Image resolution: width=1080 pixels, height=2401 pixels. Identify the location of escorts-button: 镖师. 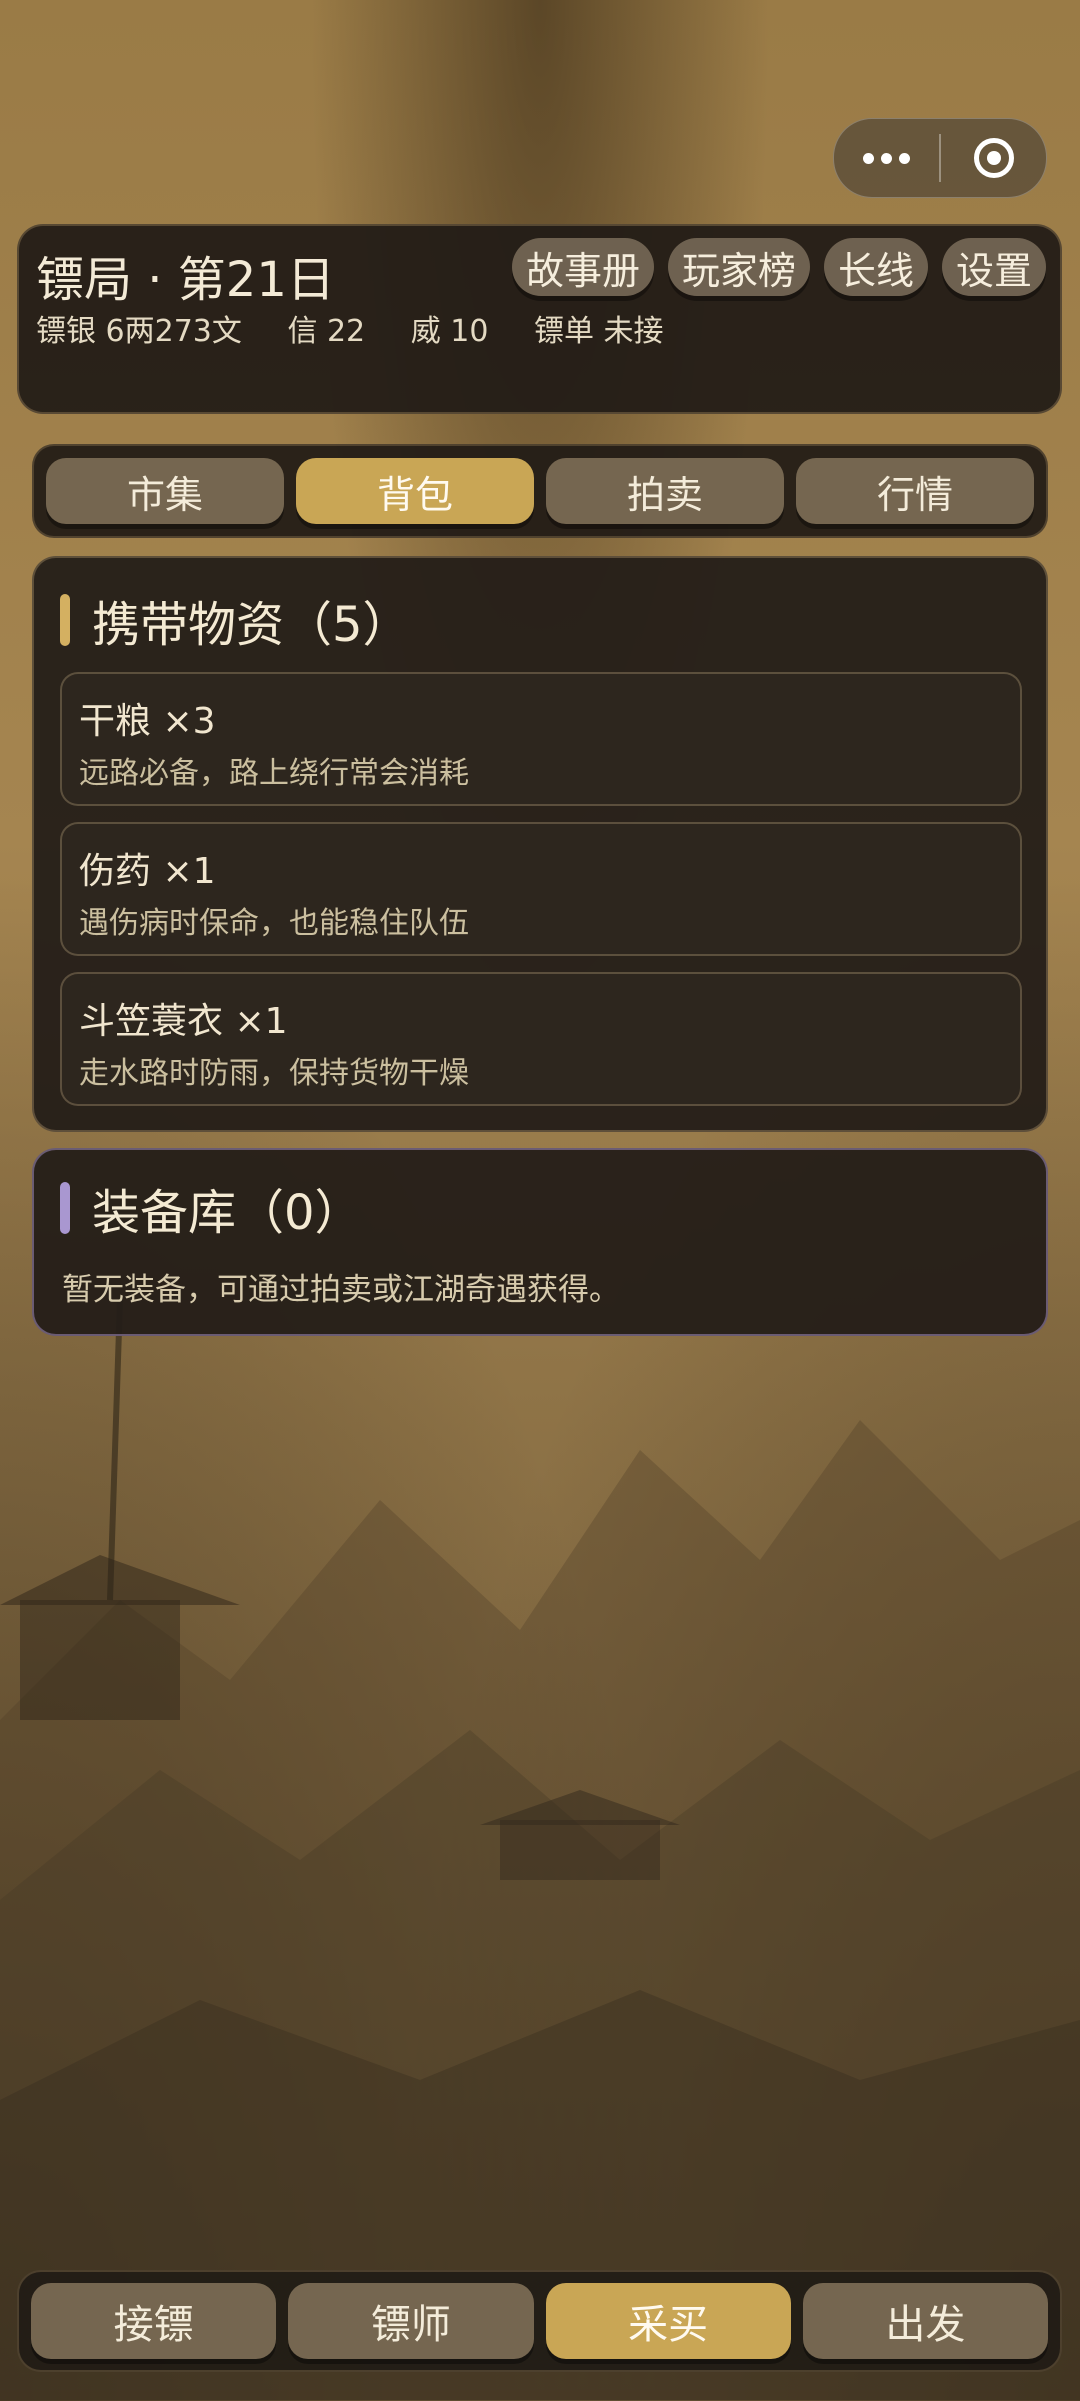
(411, 2321).